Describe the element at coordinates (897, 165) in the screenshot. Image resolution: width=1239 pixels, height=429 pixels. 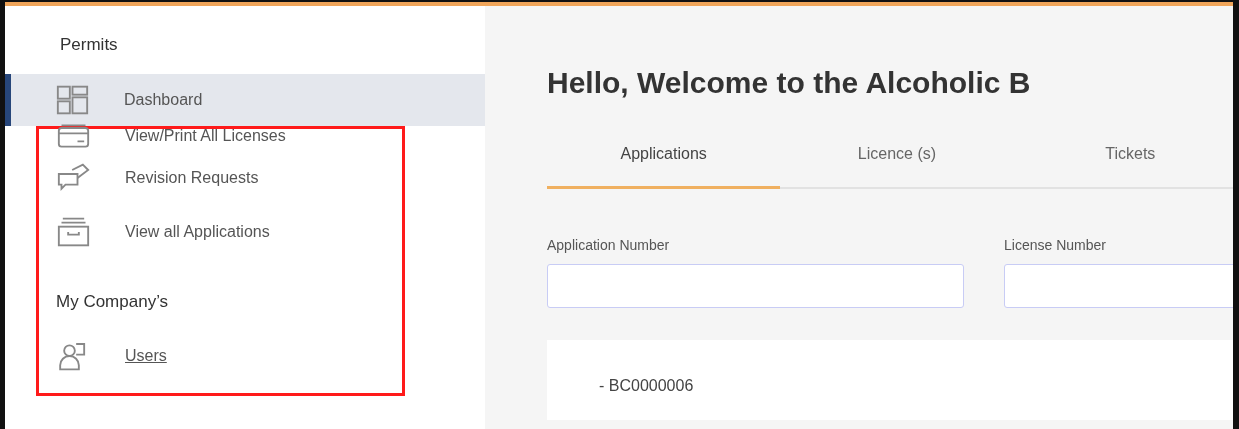
I see `tab: Licence (s)` at that location.